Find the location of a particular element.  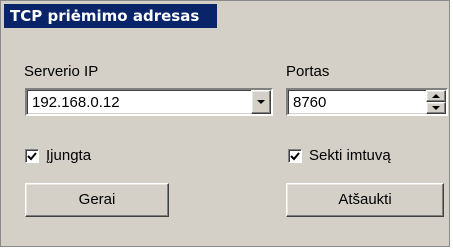

spinner-up-icon is located at coordinates (436, 96).